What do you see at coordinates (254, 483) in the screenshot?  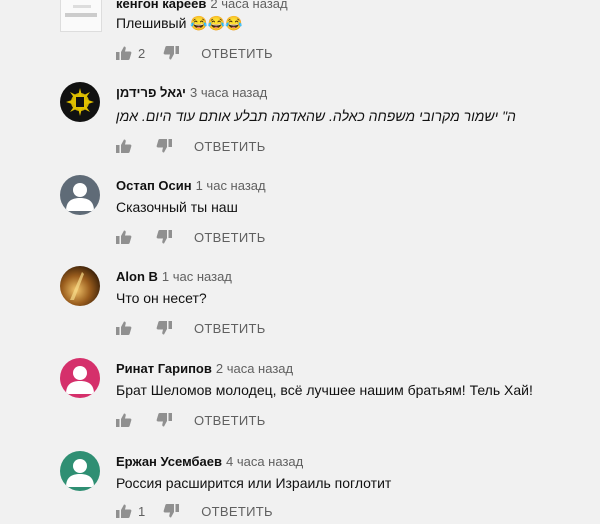 I see `comment-text: Россия расширится или Израиль поглотит` at bounding box center [254, 483].